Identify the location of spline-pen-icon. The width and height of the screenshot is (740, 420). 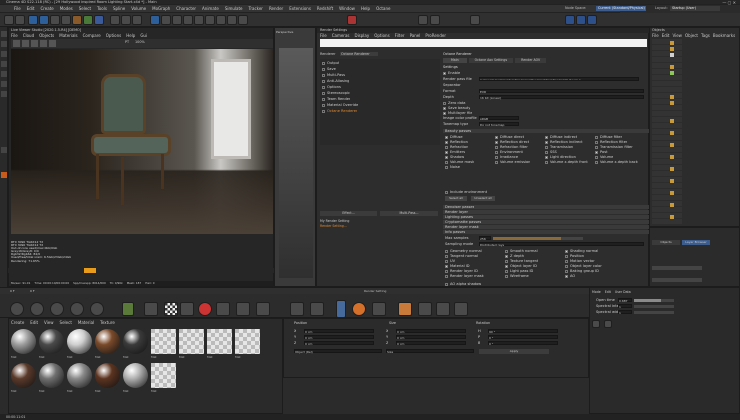
(166, 20).